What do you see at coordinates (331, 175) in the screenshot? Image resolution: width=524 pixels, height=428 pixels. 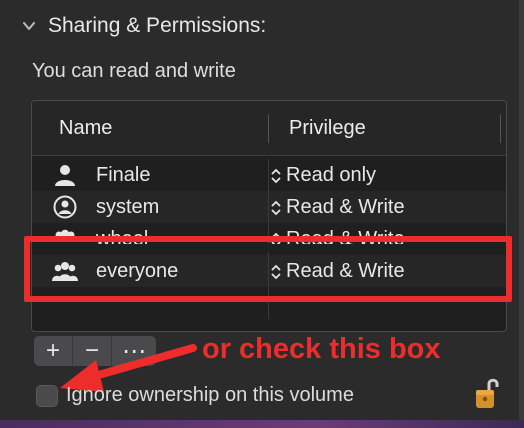 I see `privilege-value: Read only` at bounding box center [331, 175].